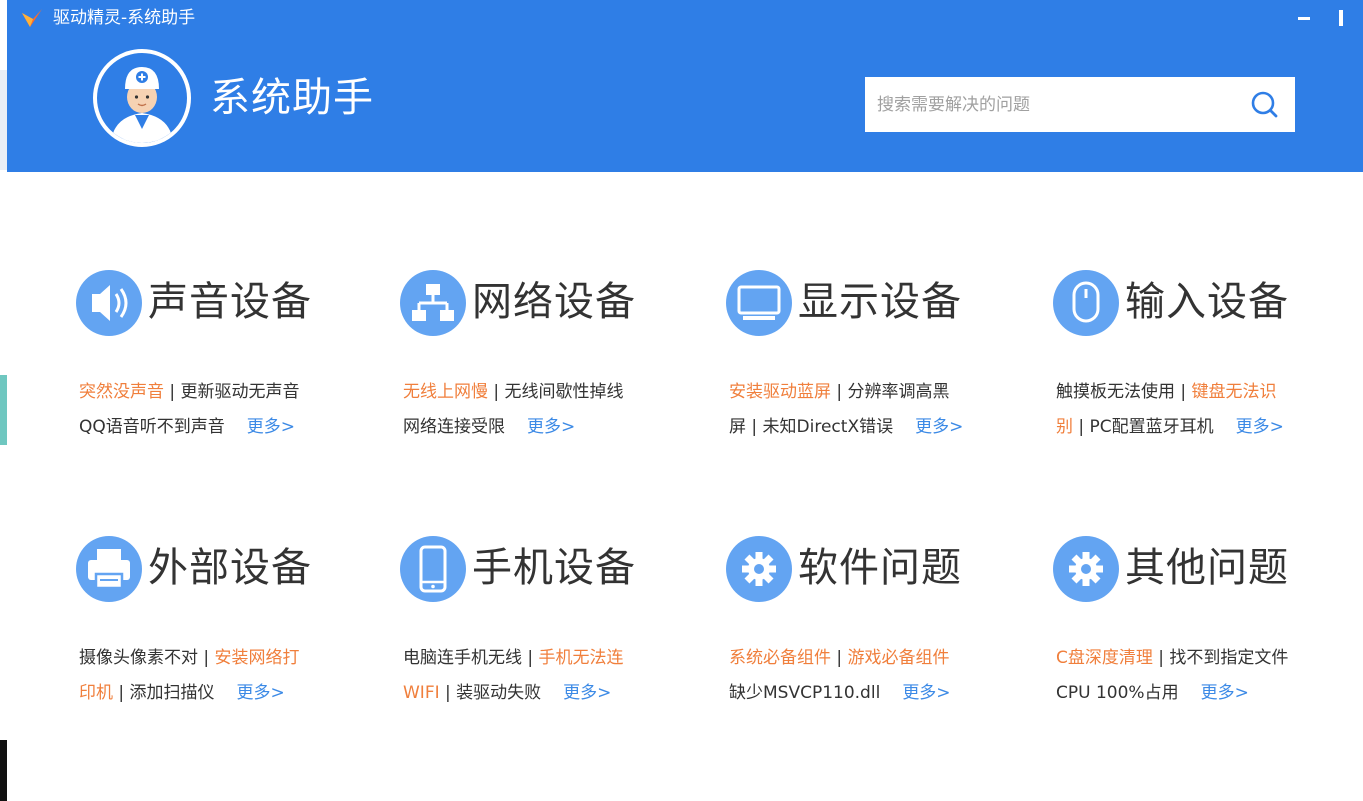 The height and width of the screenshot is (801, 1363). I want to click on issue-link: 添加扫描仪, so click(172, 693).